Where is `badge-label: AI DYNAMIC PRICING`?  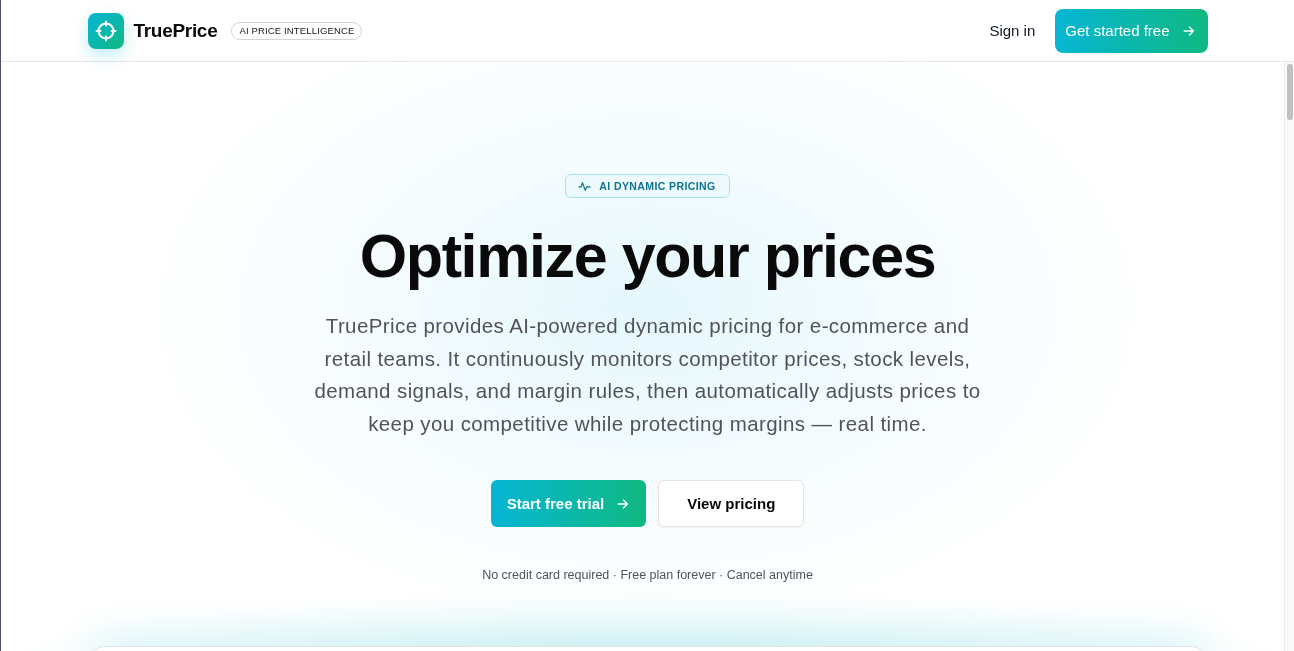 badge-label: AI DYNAMIC PRICING is located at coordinates (657, 186).